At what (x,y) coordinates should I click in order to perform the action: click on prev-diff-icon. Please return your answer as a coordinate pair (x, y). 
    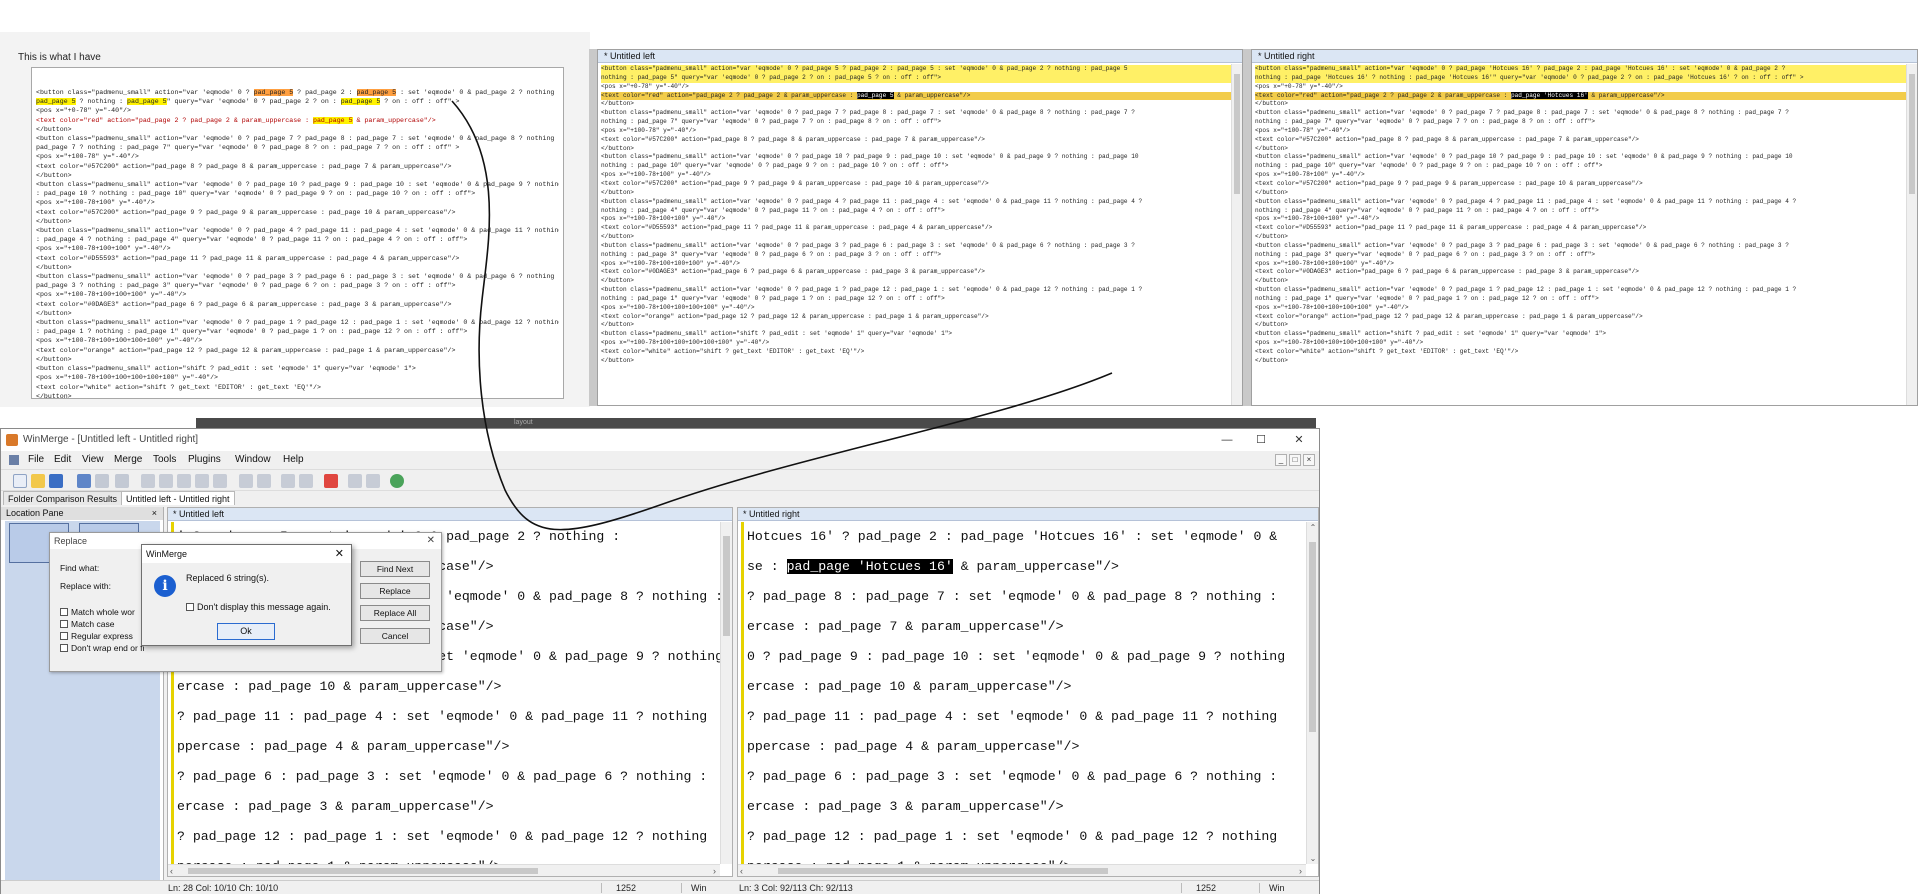
    Looking at the image, I should click on (166, 481).